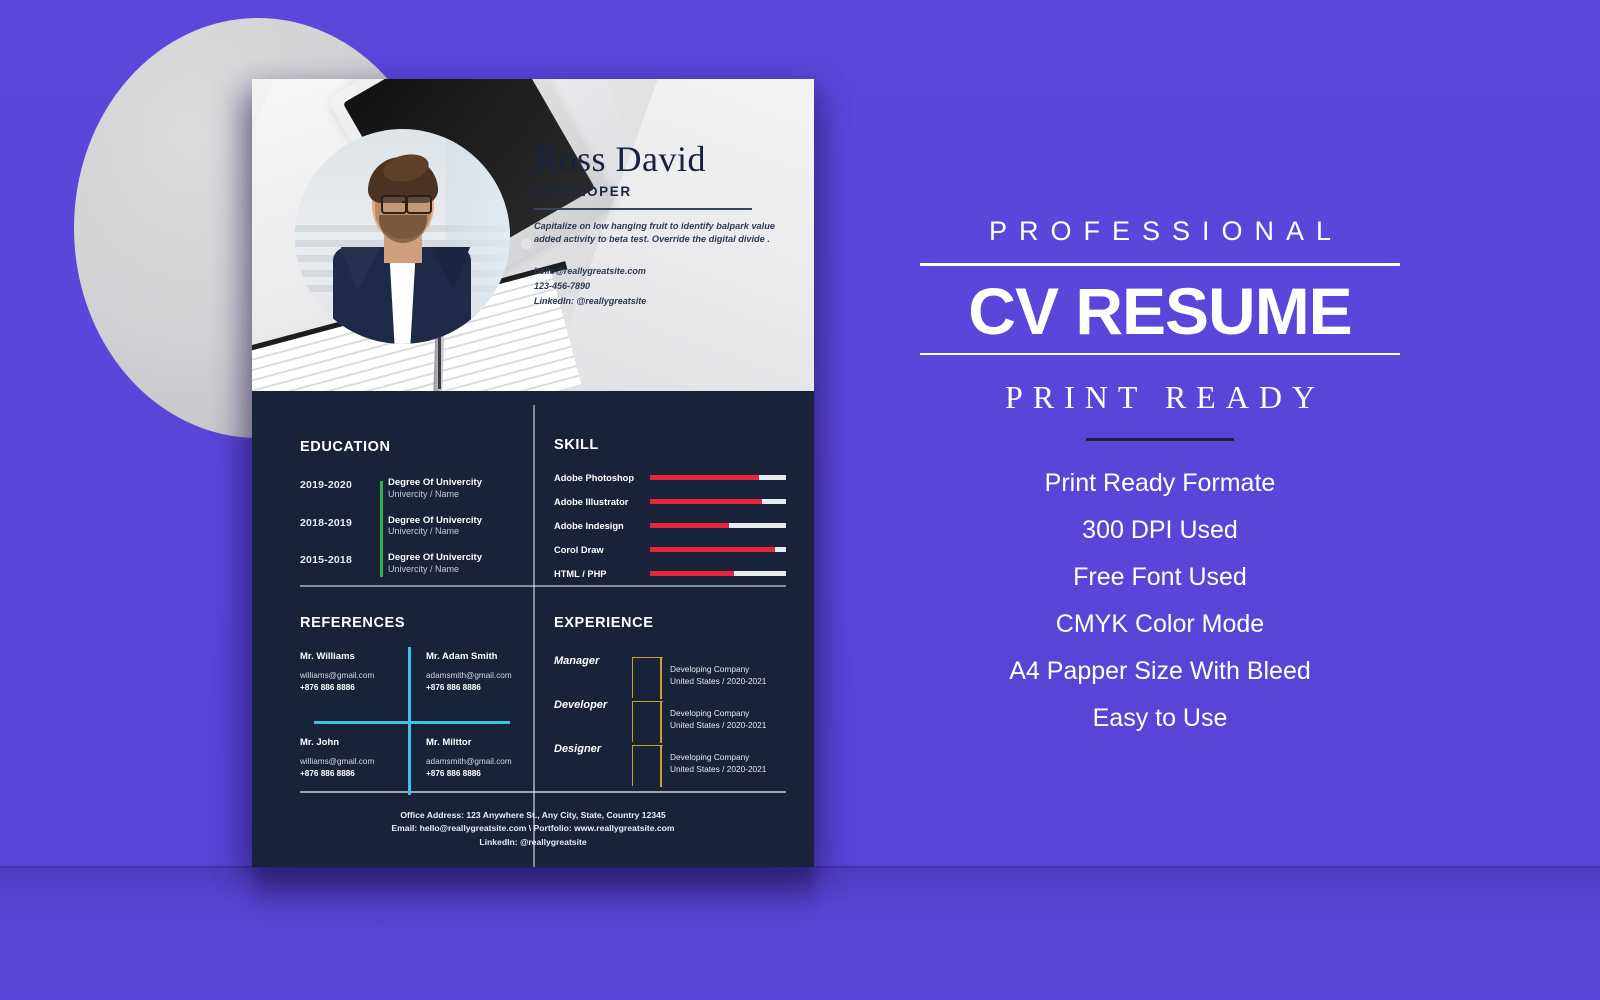  What do you see at coordinates (1160, 577) in the screenshot?
I see `promo-feature-item: Free Font Used` at bounding box center [1160, 577].